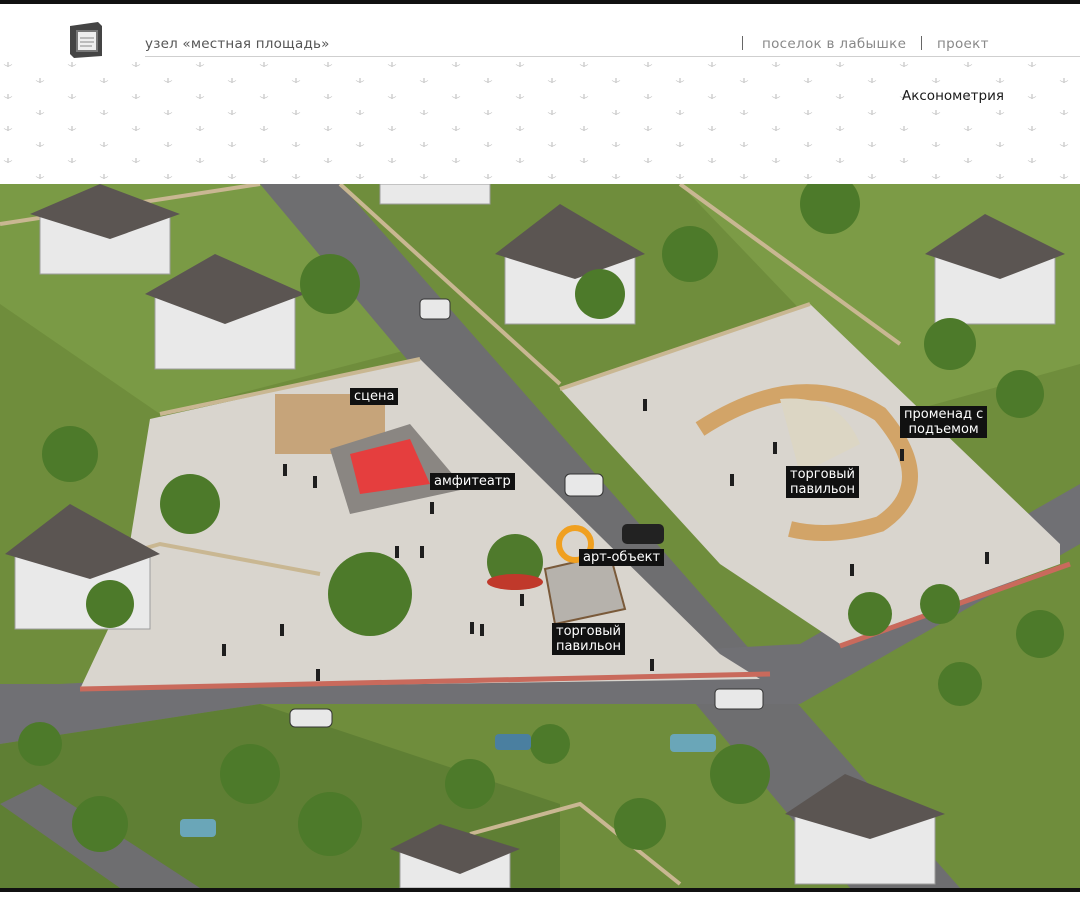  What do you see at coordinates (540, 2) in the screenshot?
I see `top-border` at bounding box center [540, 2].